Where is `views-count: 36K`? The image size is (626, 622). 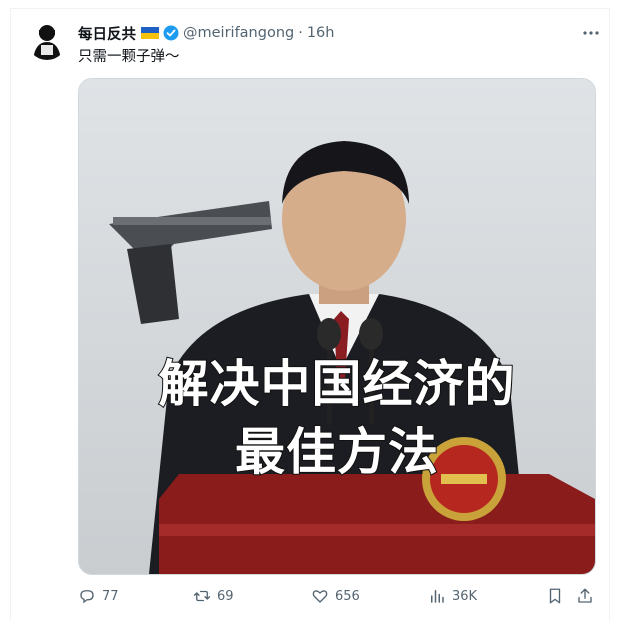
views-count: 36K is located at coordinates (465, 596).